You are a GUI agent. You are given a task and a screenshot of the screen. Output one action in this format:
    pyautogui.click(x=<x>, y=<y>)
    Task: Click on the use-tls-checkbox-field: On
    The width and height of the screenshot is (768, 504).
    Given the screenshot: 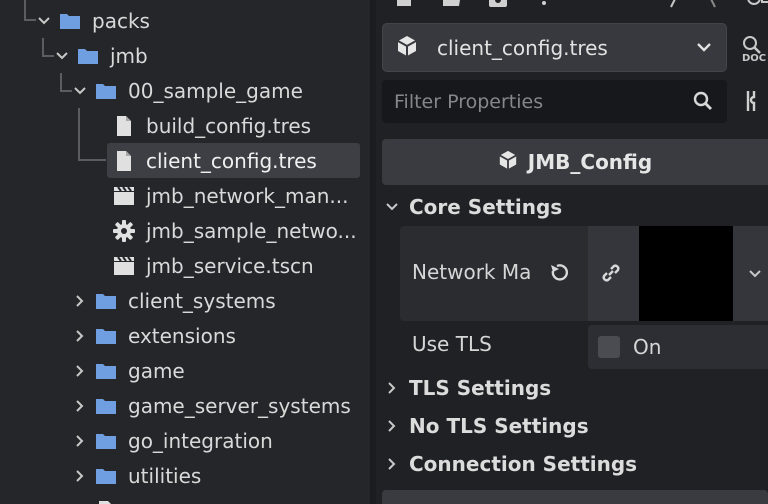 What is the action you would take?
    pyautogui.click(x=678, y=347)
    